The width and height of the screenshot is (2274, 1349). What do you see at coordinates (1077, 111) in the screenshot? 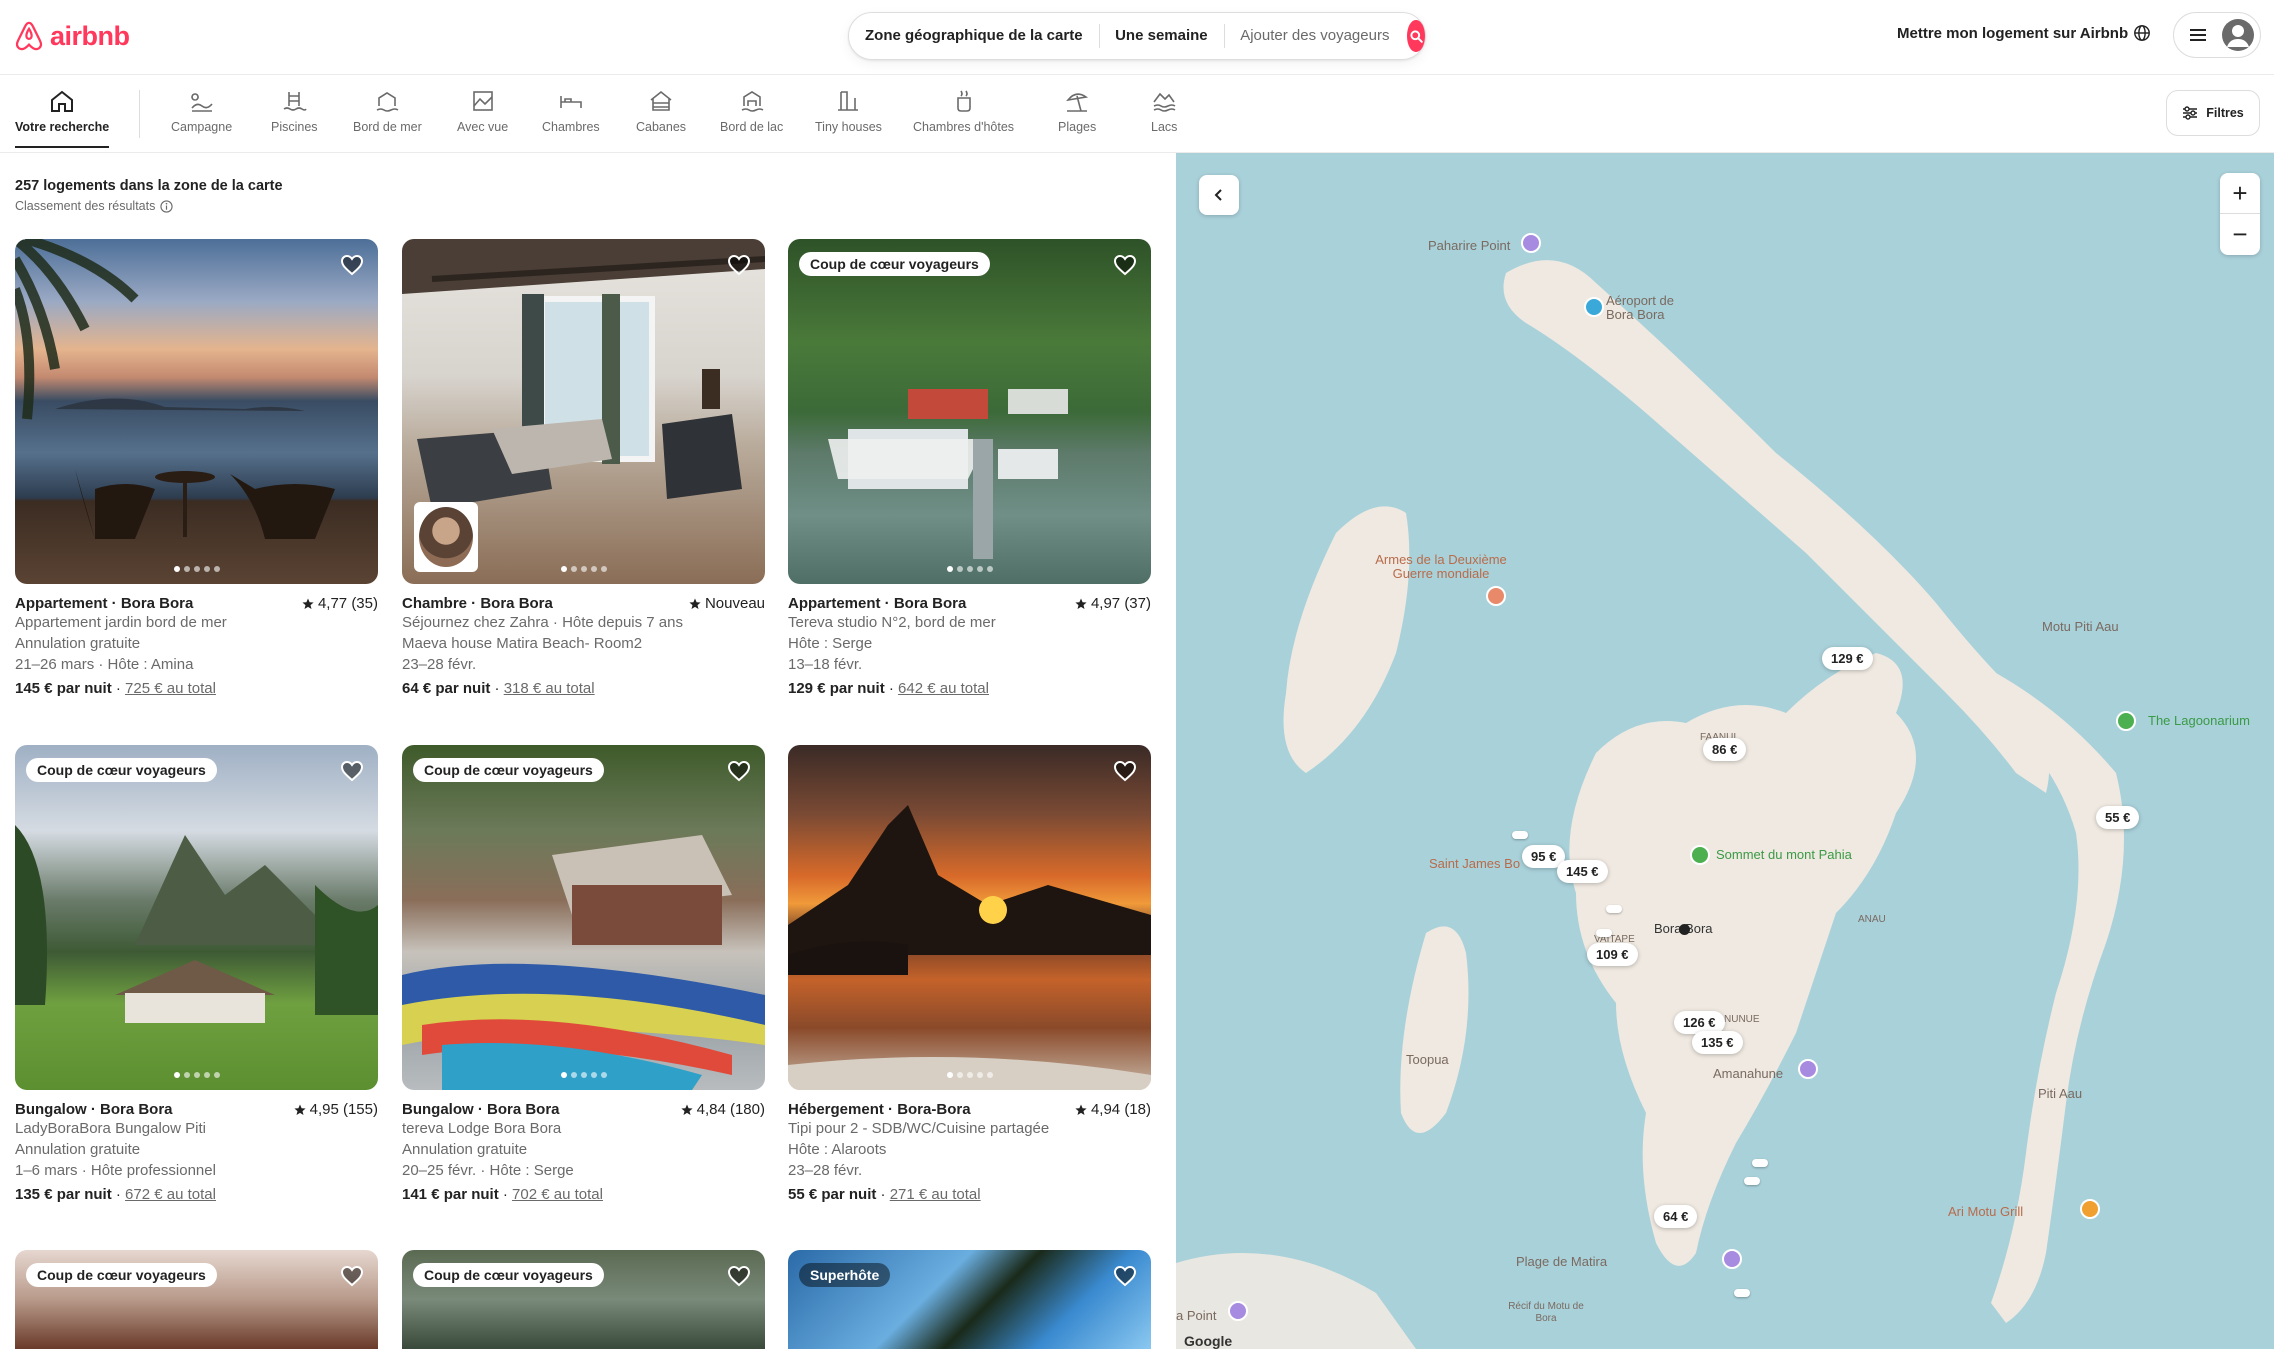
I see `category-plages: Plages` at bounding box center [1077, 111].